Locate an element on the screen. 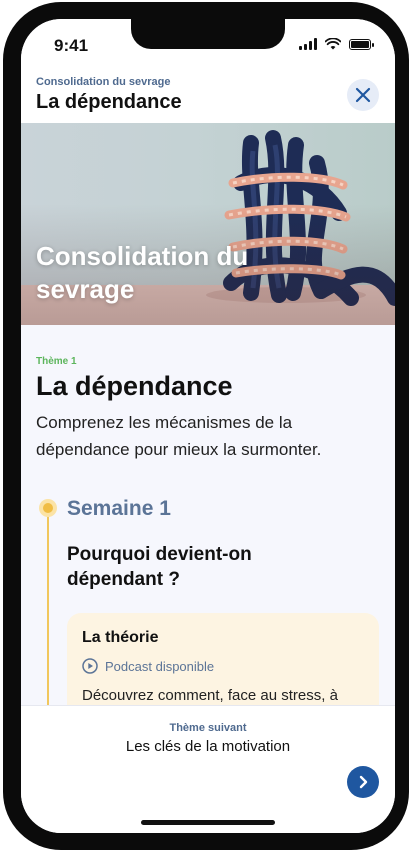 The height and width of the screenshot is (852, 415). lesson-card-title: La théorie is located at coordinates (120, 637).